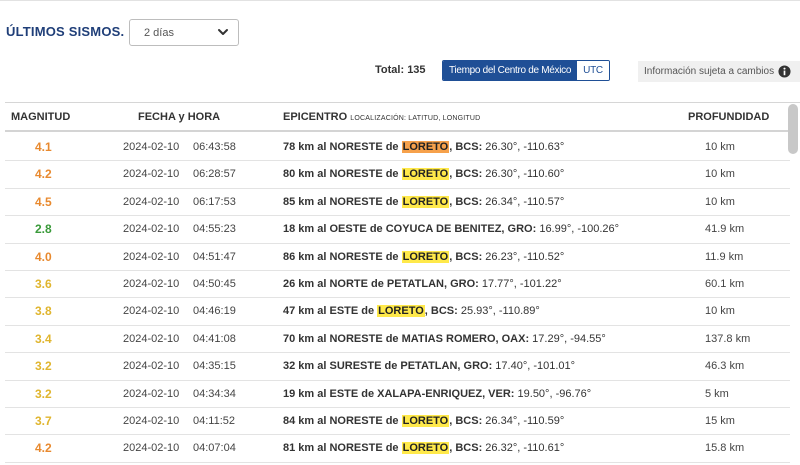 The height and width of the screenshot is (465, 800). Describe the element at coordinates (709, 71) in the screenshot. I see `info-text: Información sujeta a cambios` at that location.